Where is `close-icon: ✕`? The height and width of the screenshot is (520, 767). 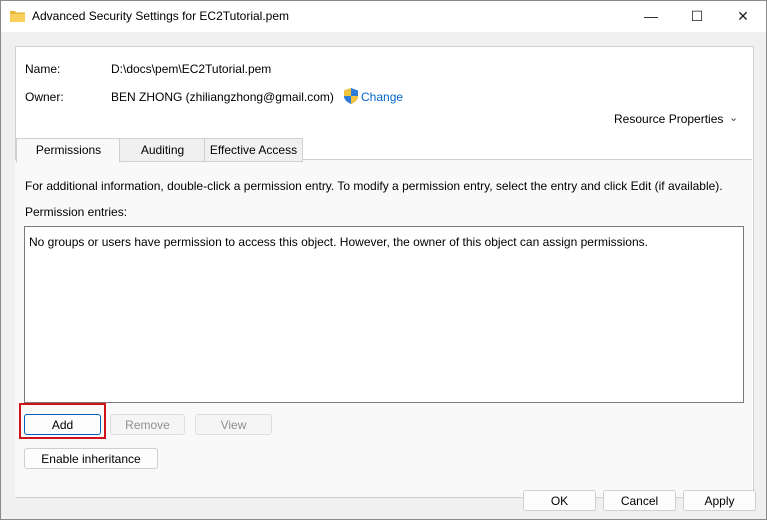
close-icon: ✕ is located at coordinates (743, 16).